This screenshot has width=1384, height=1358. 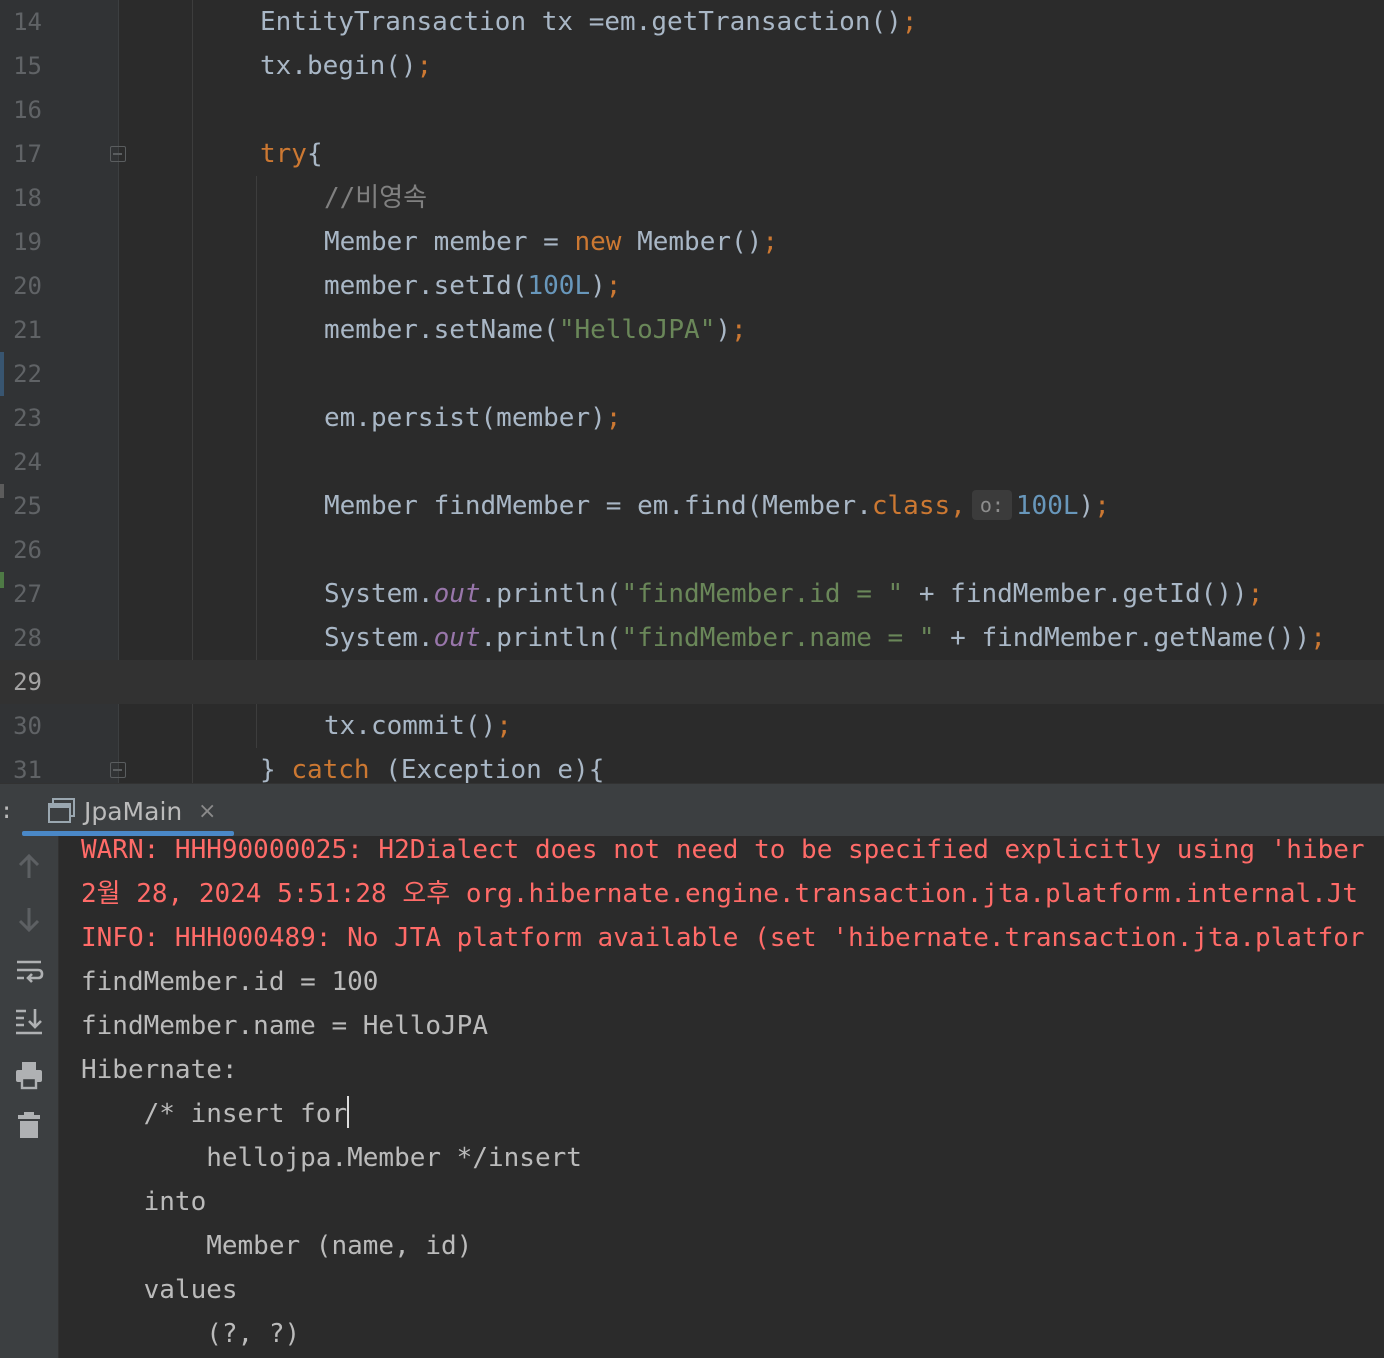 What do you see at coordinates (21, 286) in the screenshot?
I see `line-number: 20` at bounding box center [21, 286].